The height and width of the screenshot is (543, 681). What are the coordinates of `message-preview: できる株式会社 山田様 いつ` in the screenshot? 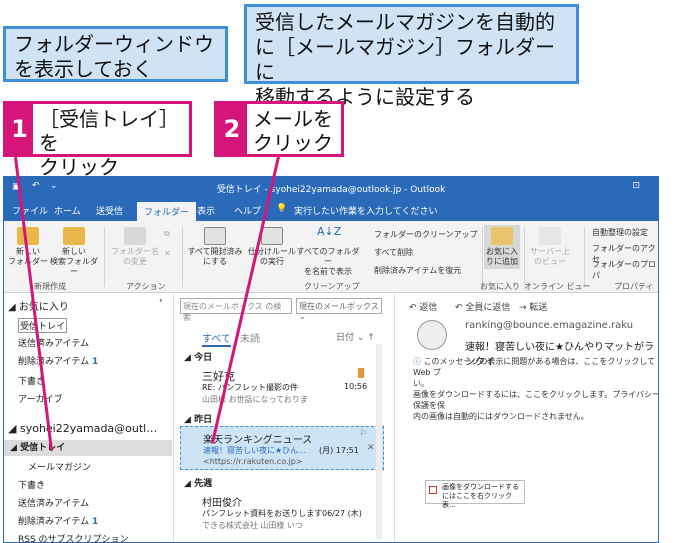 It's located at (252, 525).